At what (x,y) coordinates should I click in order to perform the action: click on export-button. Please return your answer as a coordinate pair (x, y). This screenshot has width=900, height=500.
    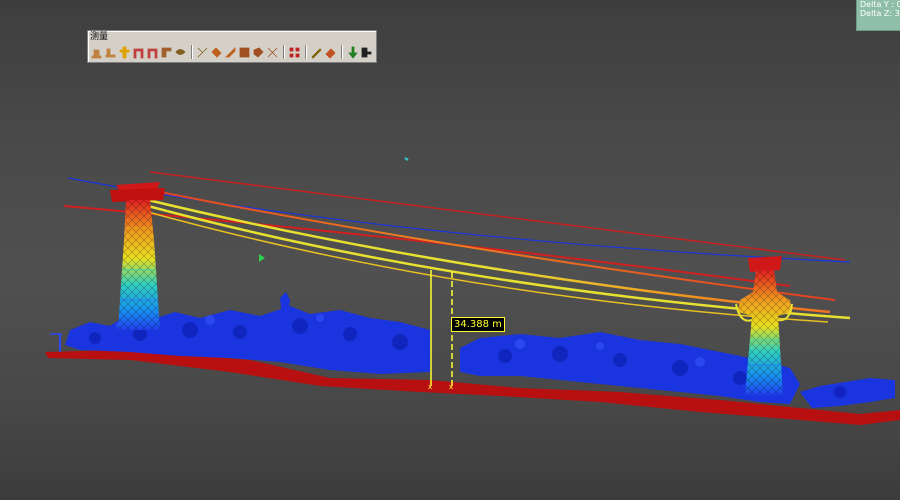
    Looking at the image, I should click on (352, 52).